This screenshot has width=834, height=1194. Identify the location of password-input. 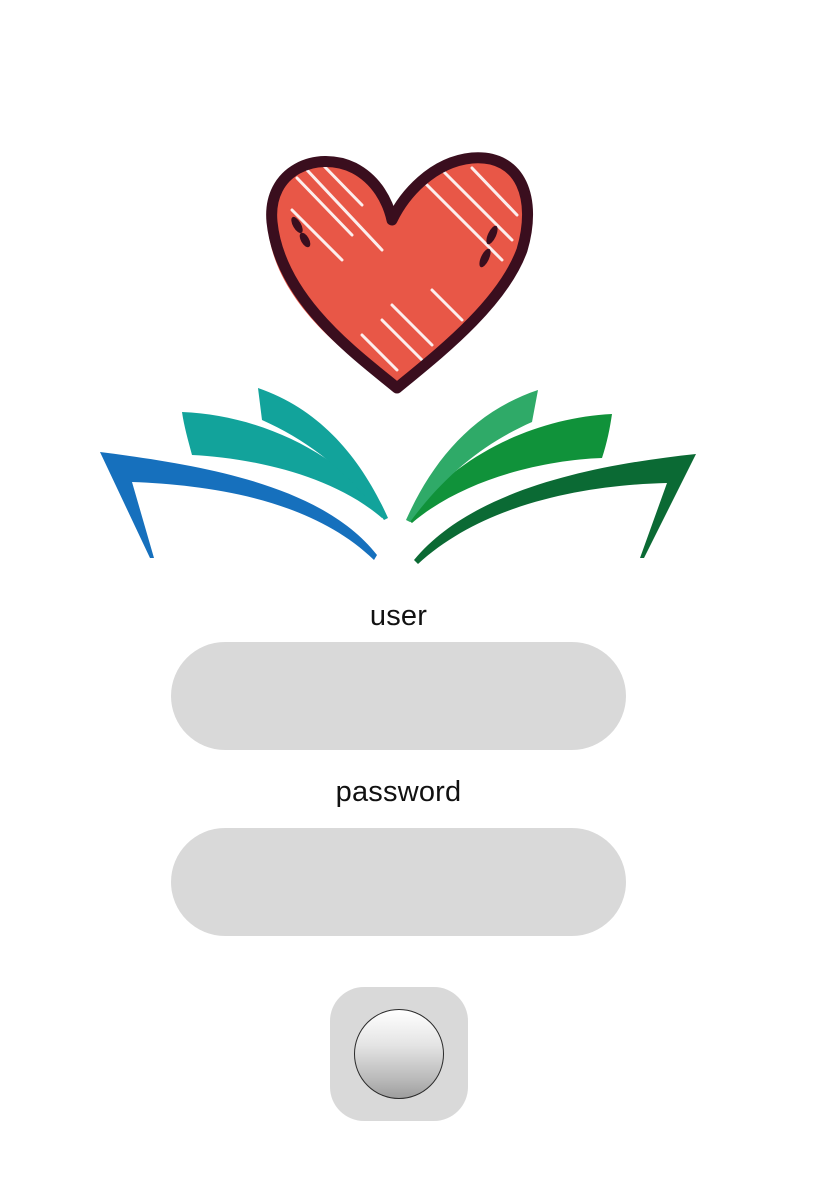
(398, 882).